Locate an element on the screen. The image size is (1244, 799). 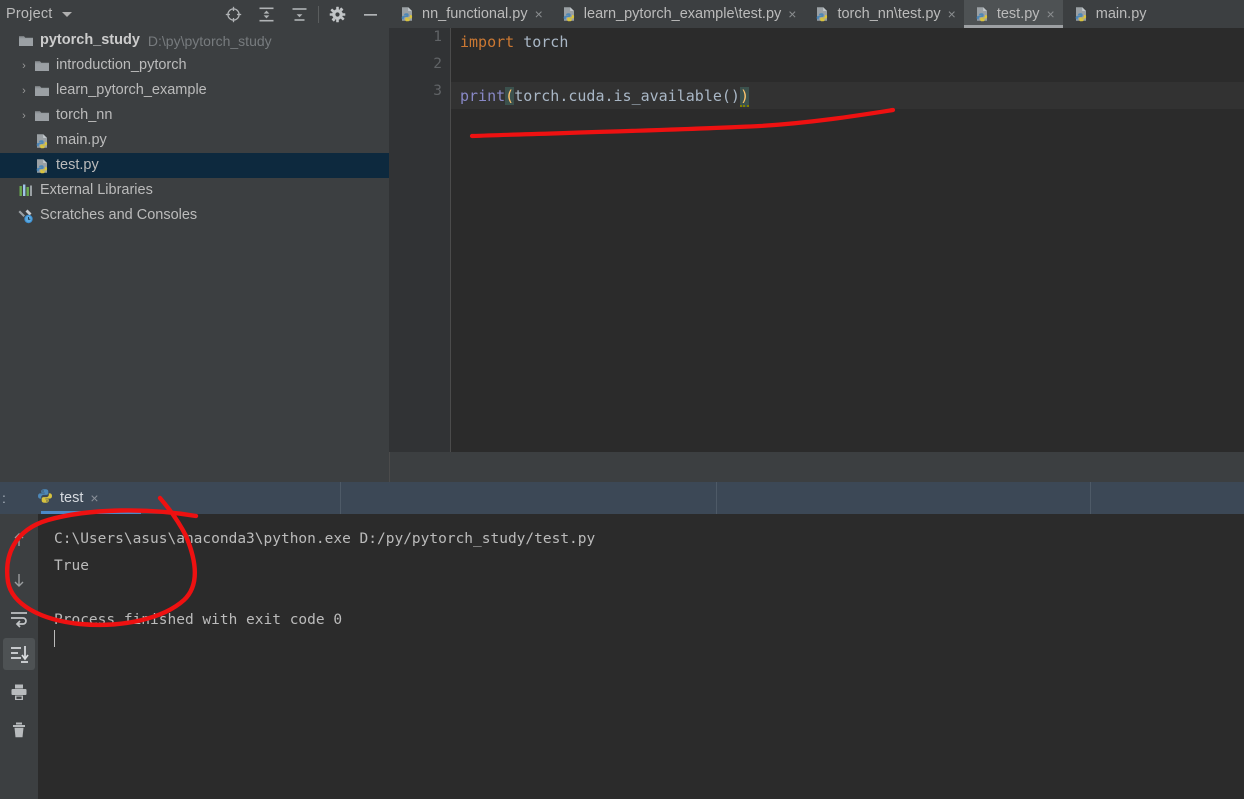
console-caret is located at coordinates (54, 638).